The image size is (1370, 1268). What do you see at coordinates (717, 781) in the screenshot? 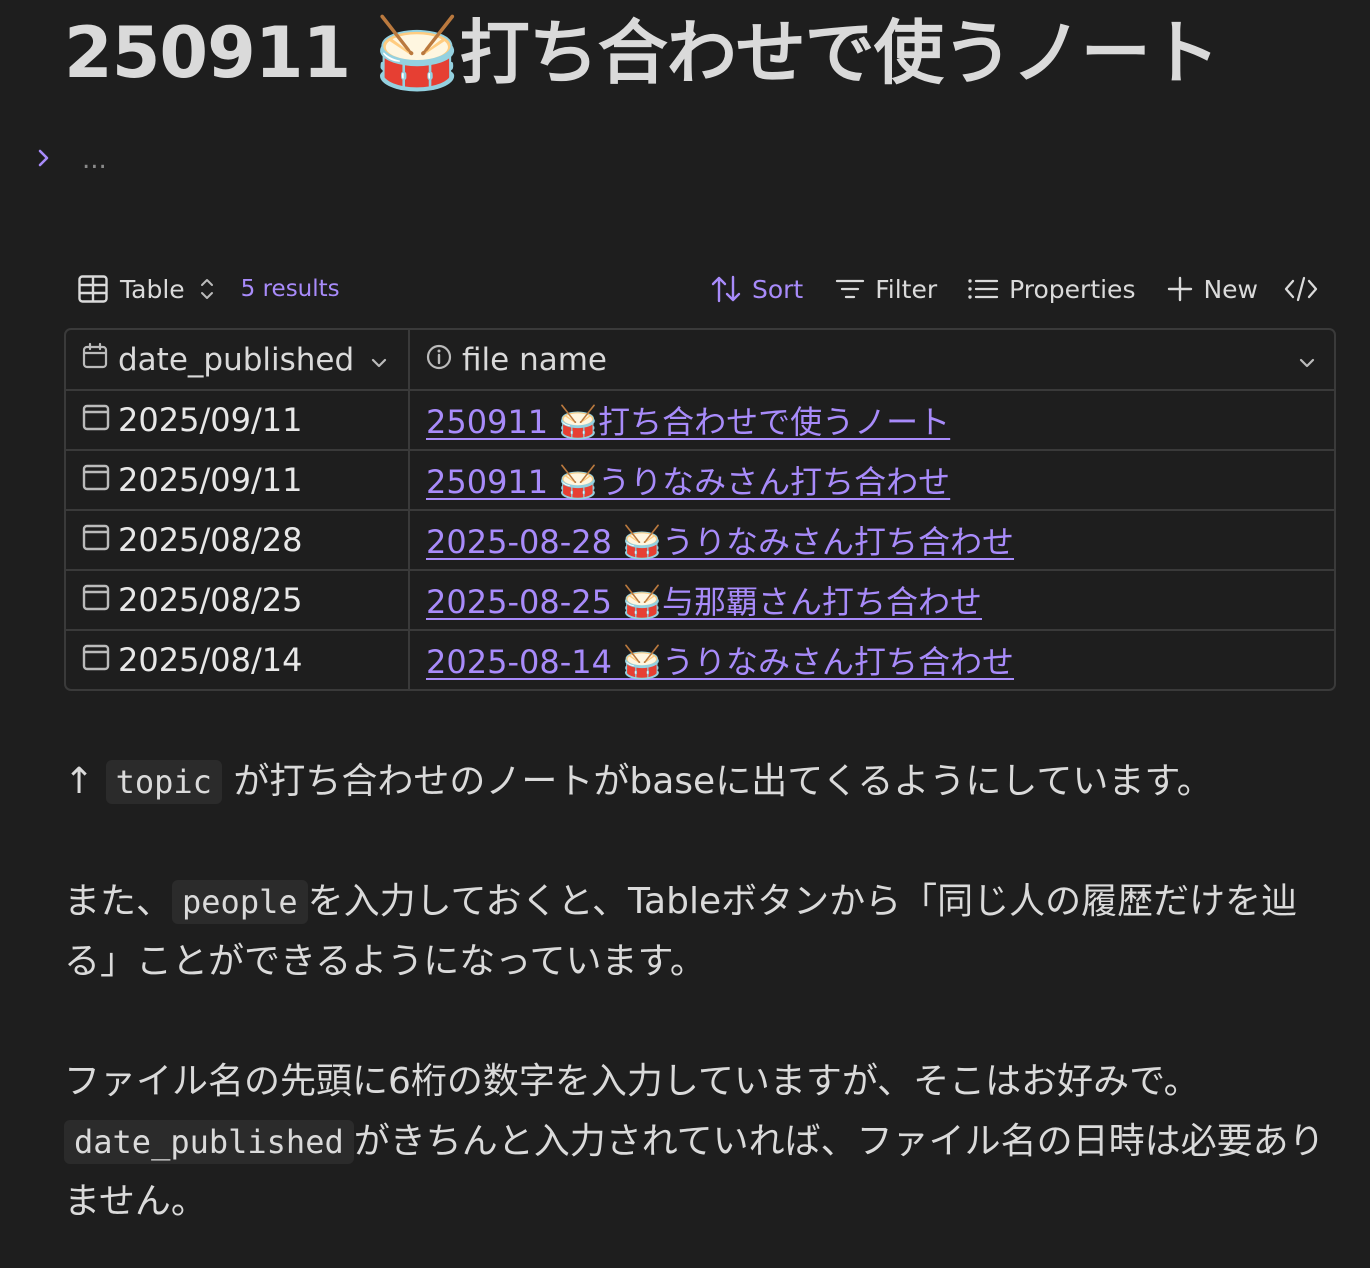
I see `paragraph-text: が打ち合わせのノートがbaseに出てくるようにしています。` at bounding box center [717, 781].